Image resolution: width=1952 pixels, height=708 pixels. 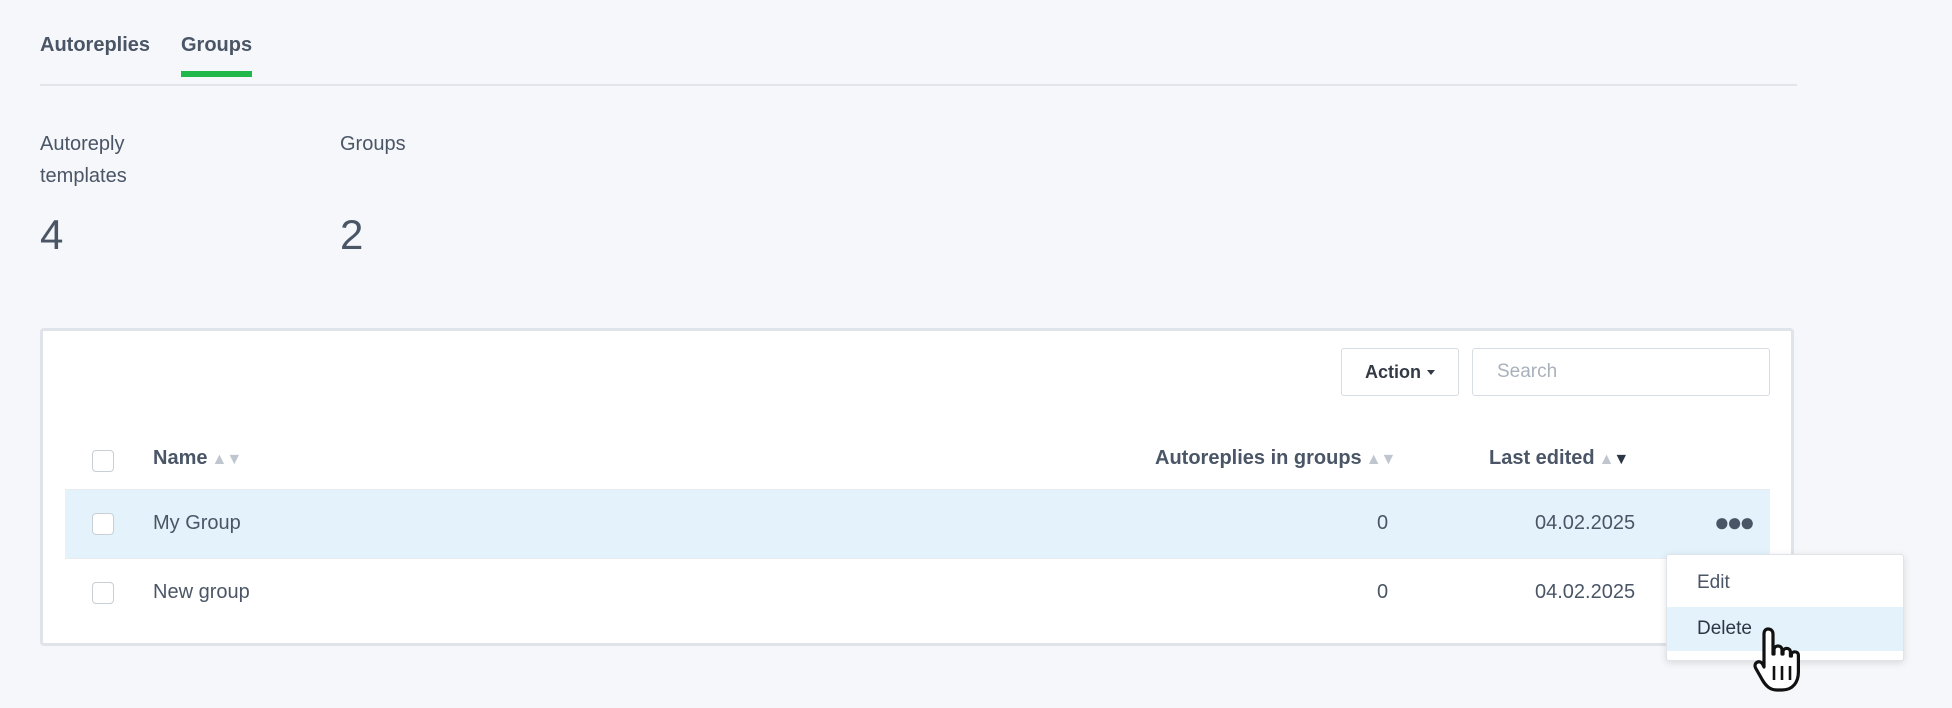 What do you see at coordinates (1785, 583) in the screenshot?
I see `menu-item-edit: Edit` at bounding box center [1785, 583].